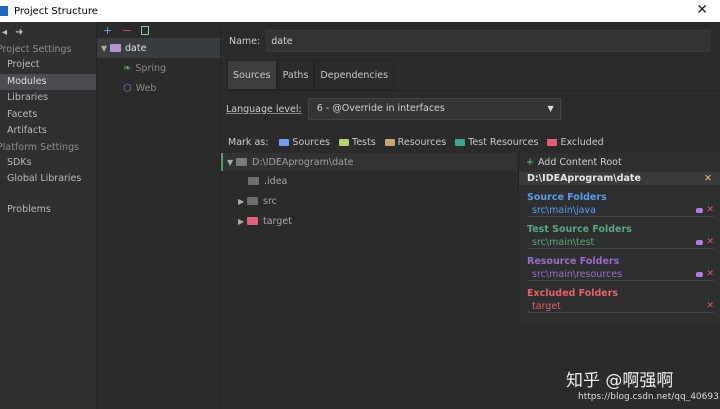 This screenshot has width=720, height=409. What do you see at coordinates (48, 210) in the screenshot?
I see `nav-item-problems: Problems` at bounding box center [48, 210].